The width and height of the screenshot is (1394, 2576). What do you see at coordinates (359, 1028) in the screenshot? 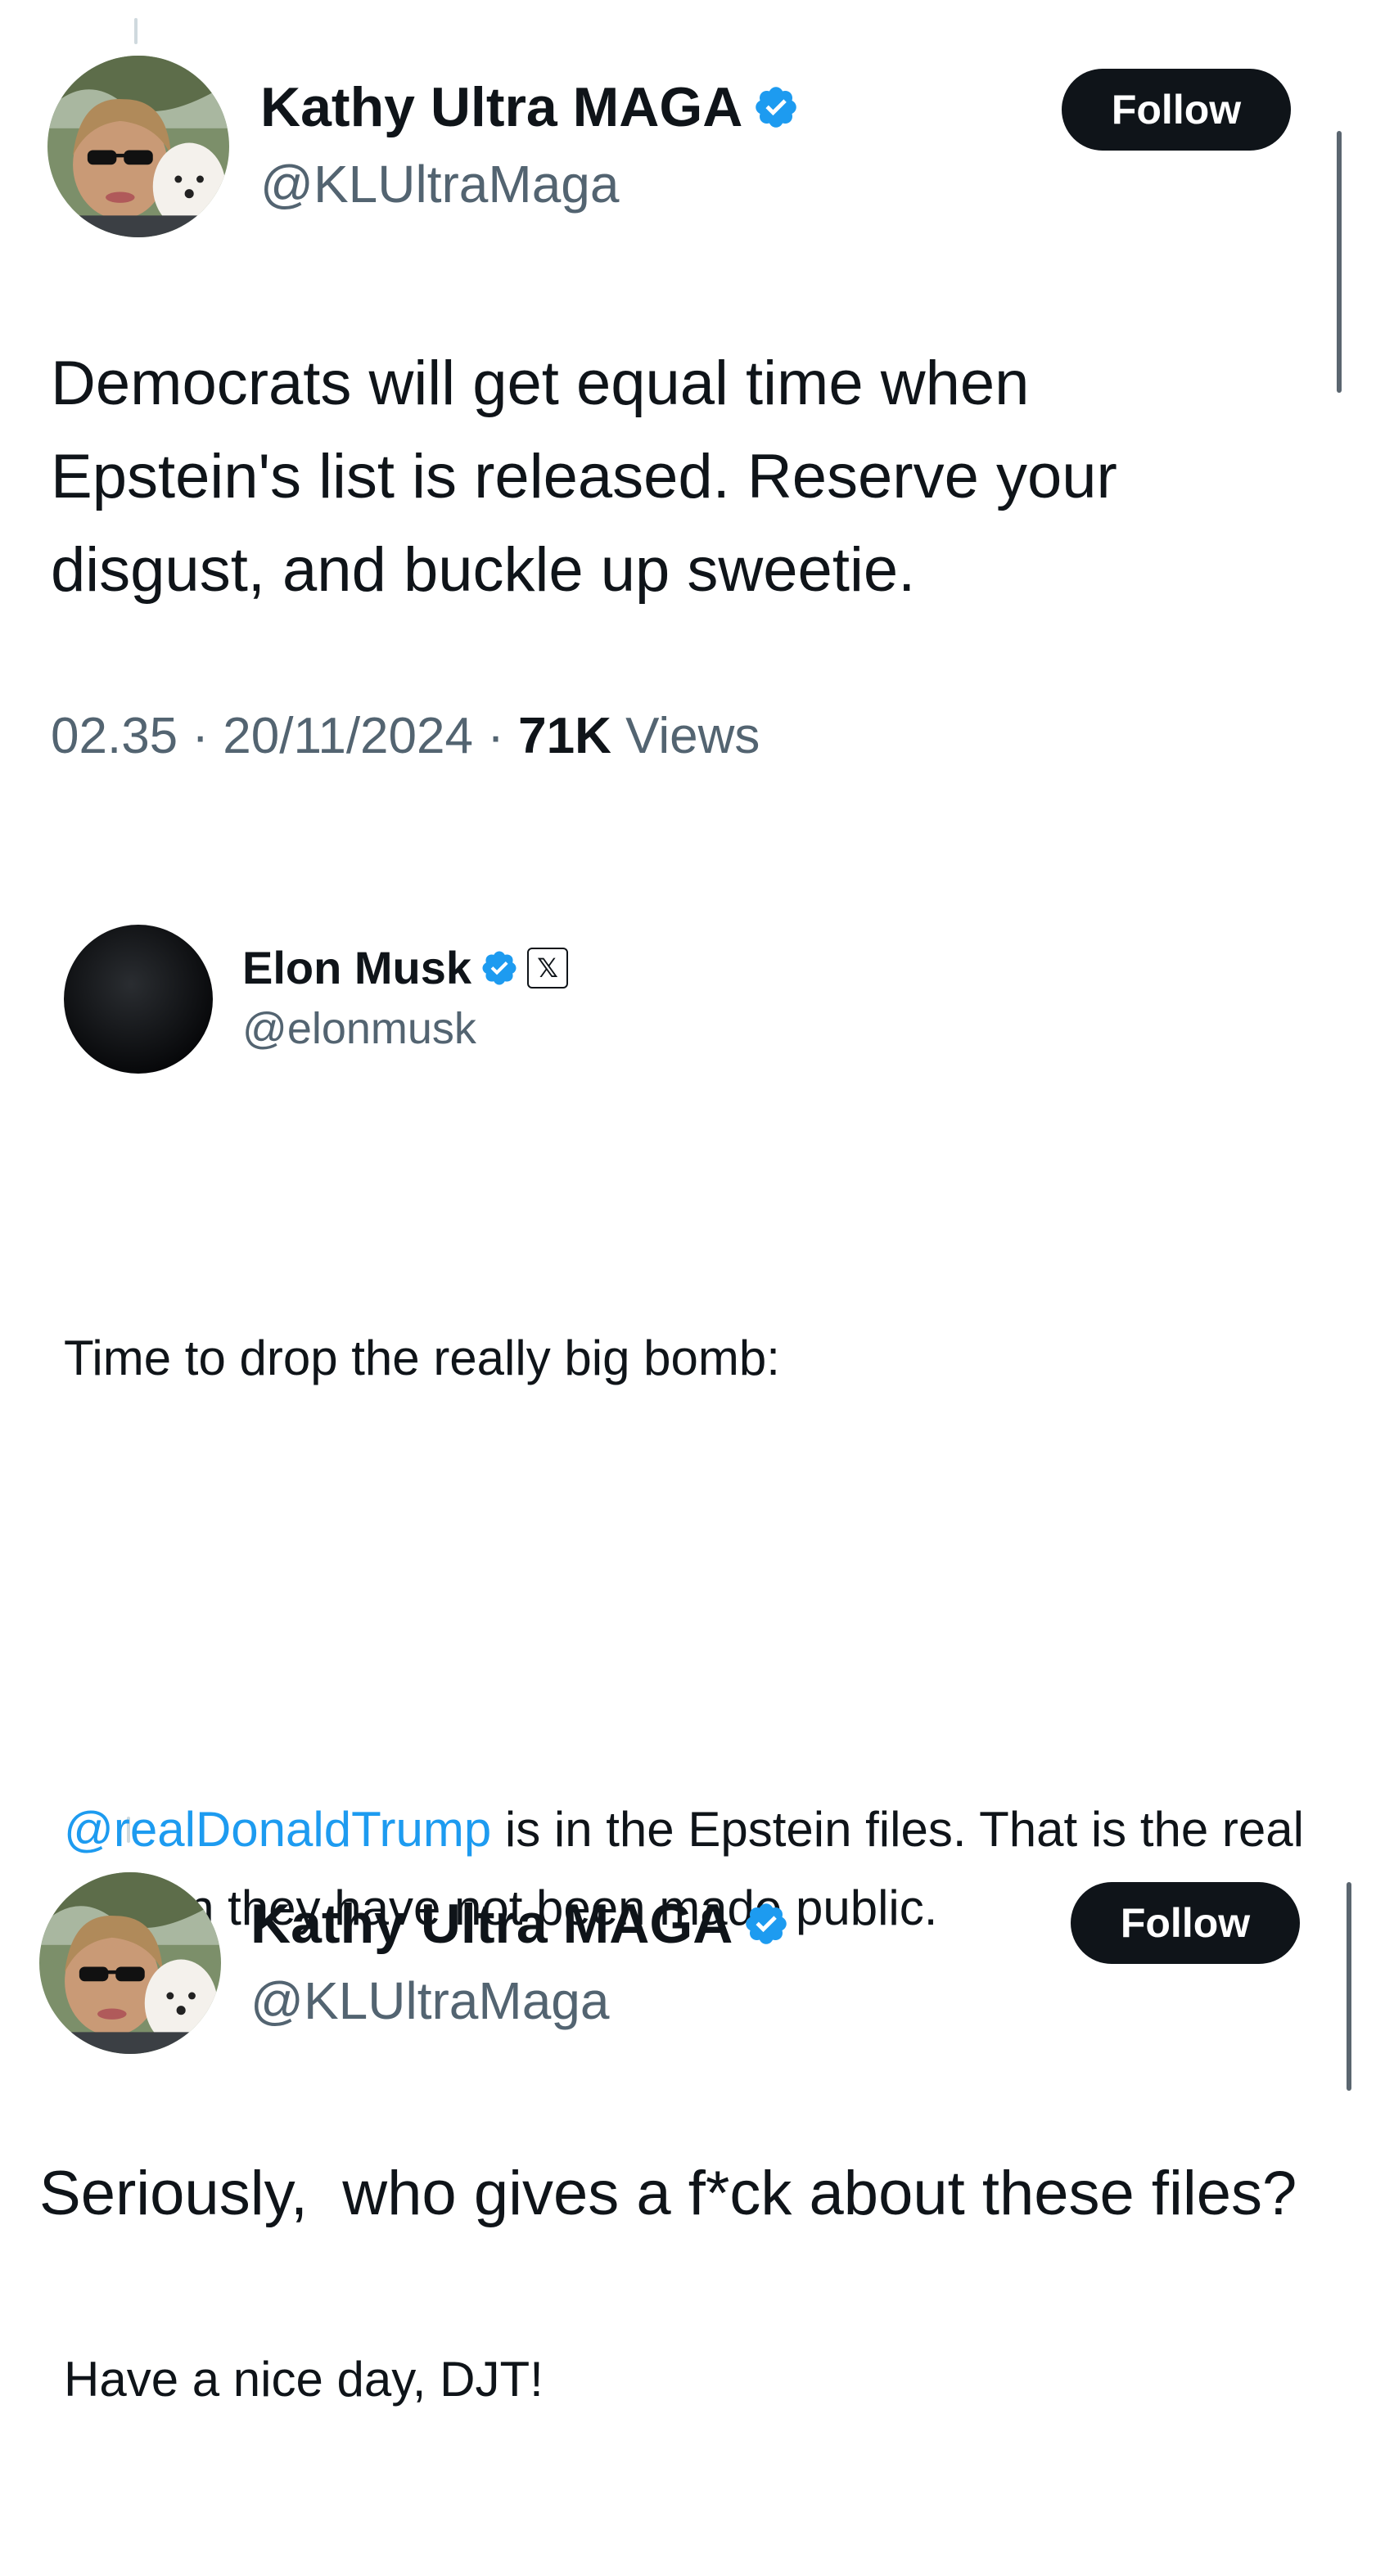
I see `embedded-handle: @elonmusk` at bounding box center [359, 1028].